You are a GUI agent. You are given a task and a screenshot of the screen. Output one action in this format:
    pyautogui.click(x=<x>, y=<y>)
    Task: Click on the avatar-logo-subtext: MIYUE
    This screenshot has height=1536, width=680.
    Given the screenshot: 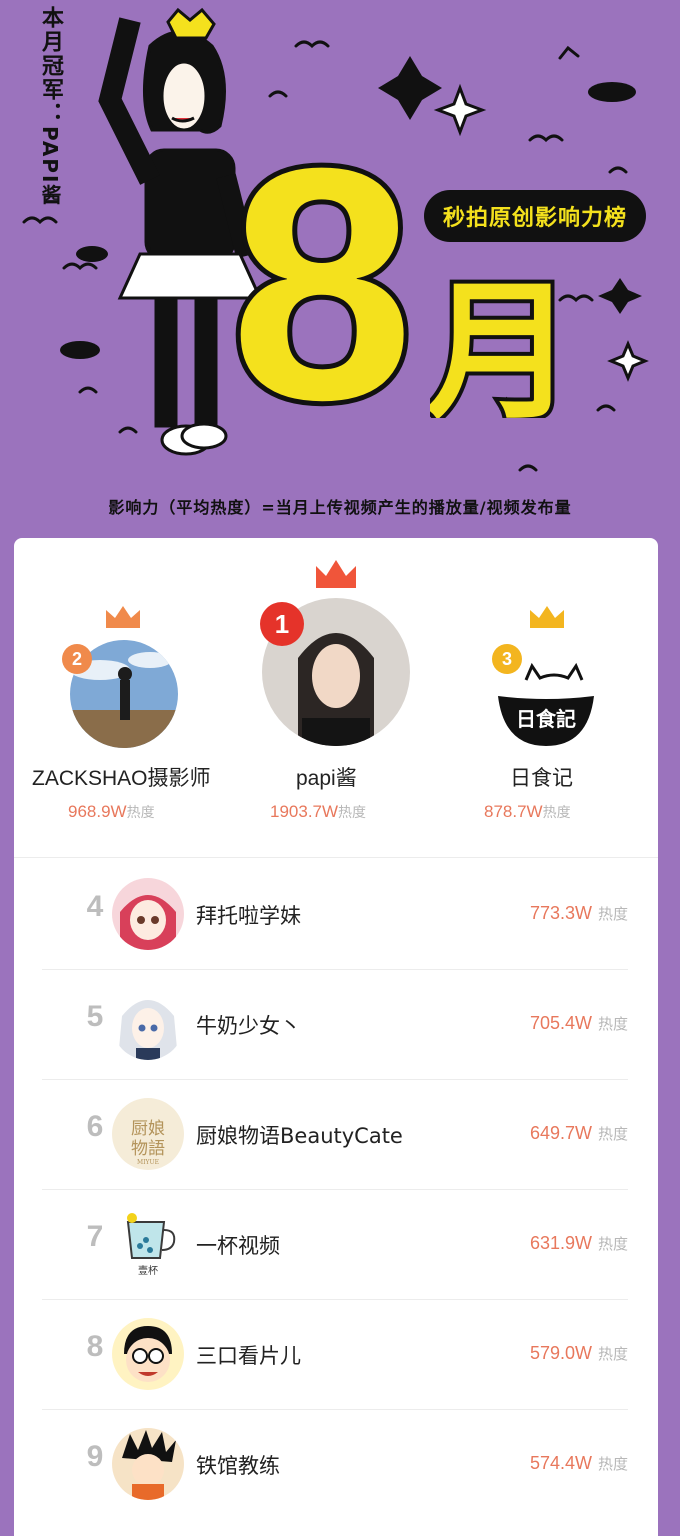 What is the action you would take?
    pyautogui.click(x=148, y=1162)
    